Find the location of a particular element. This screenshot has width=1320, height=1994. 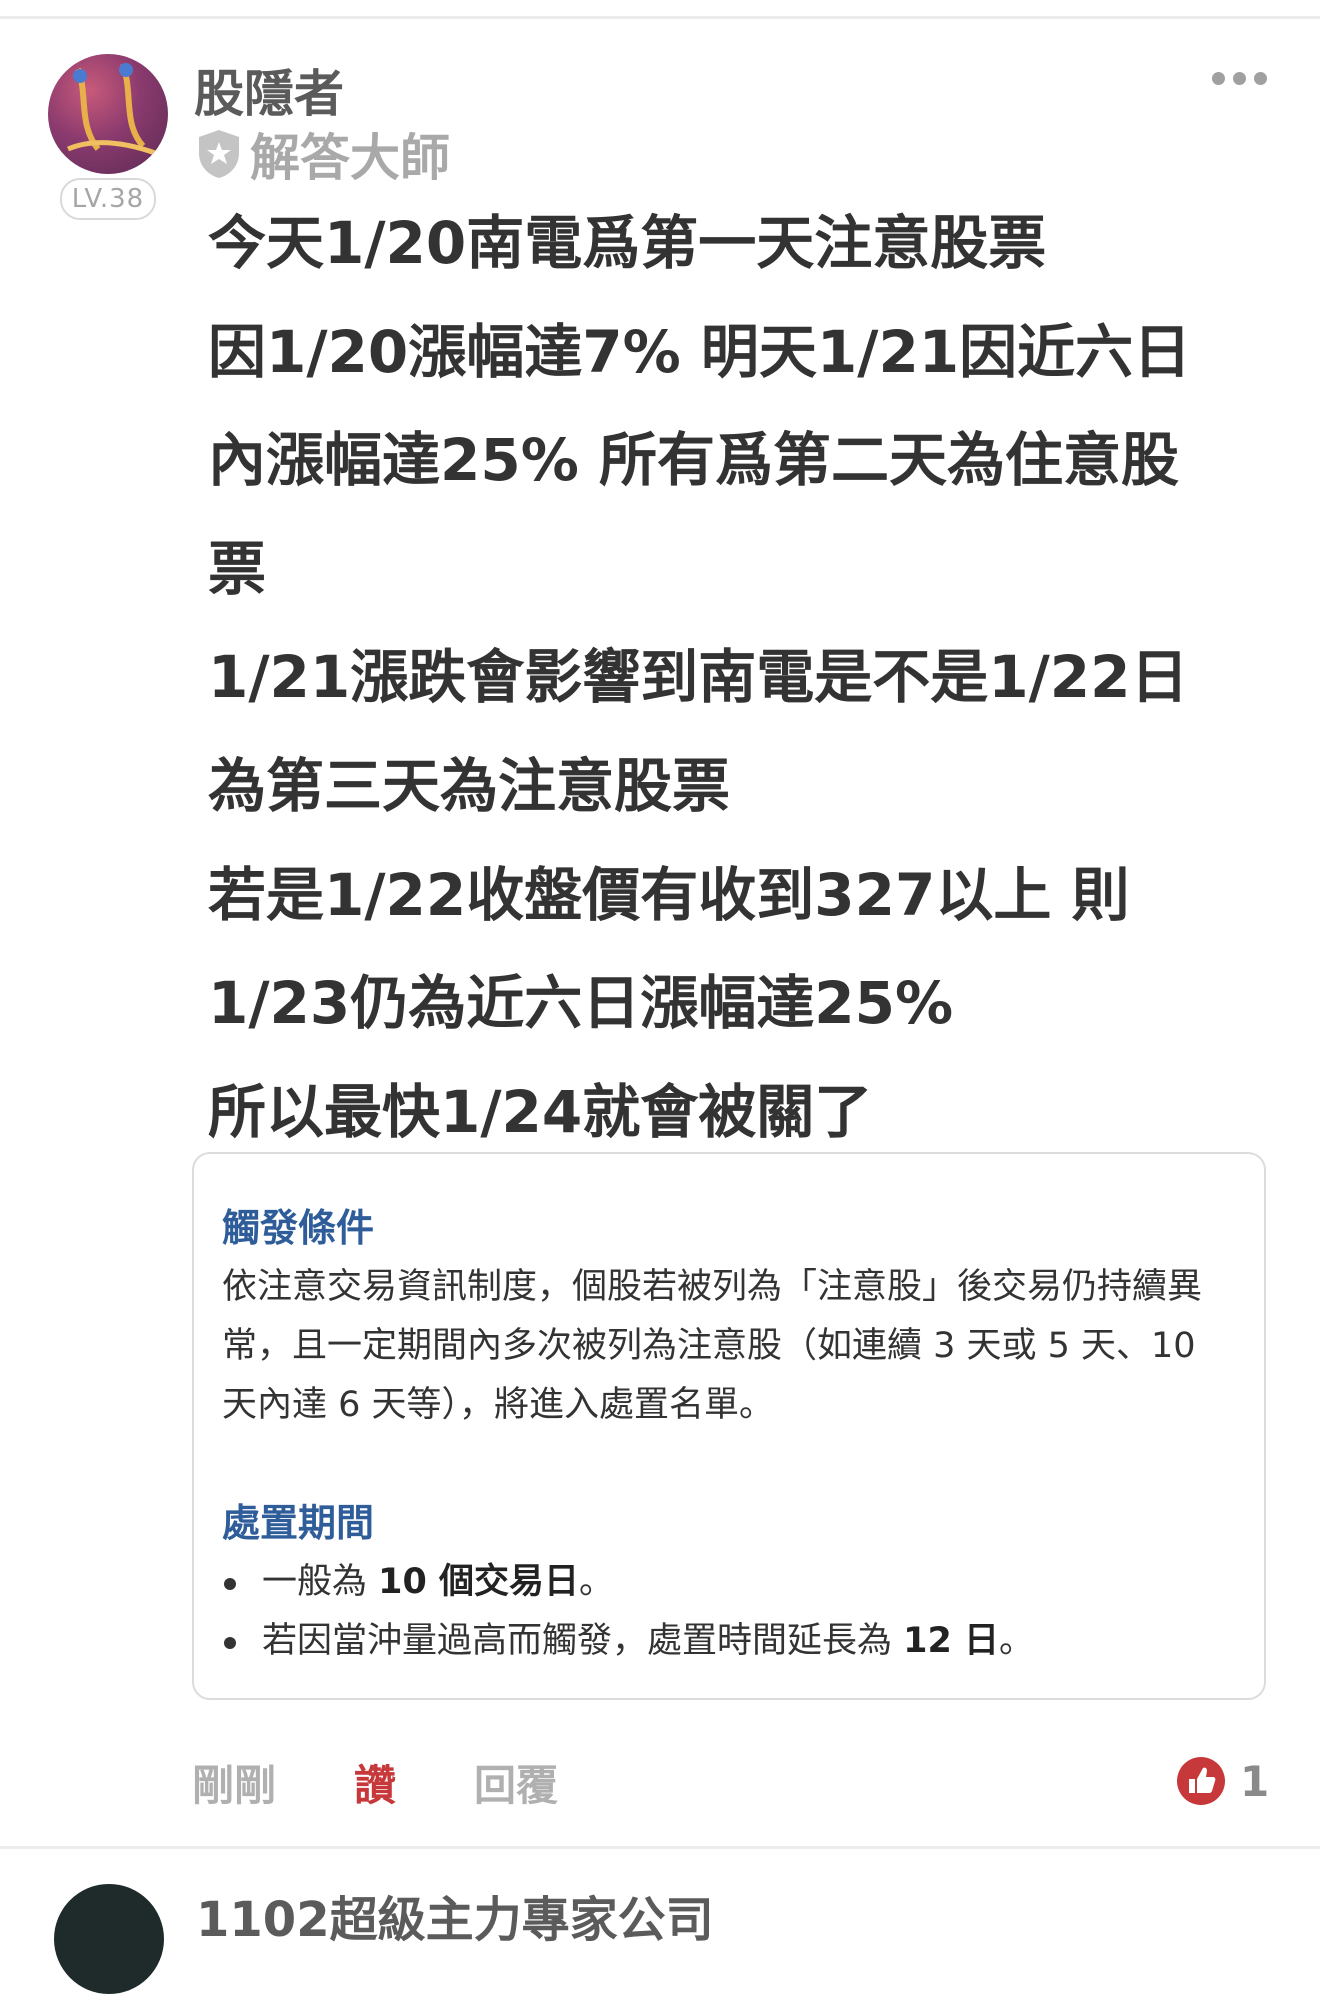

top-divider is located at coordinates (660, 17).